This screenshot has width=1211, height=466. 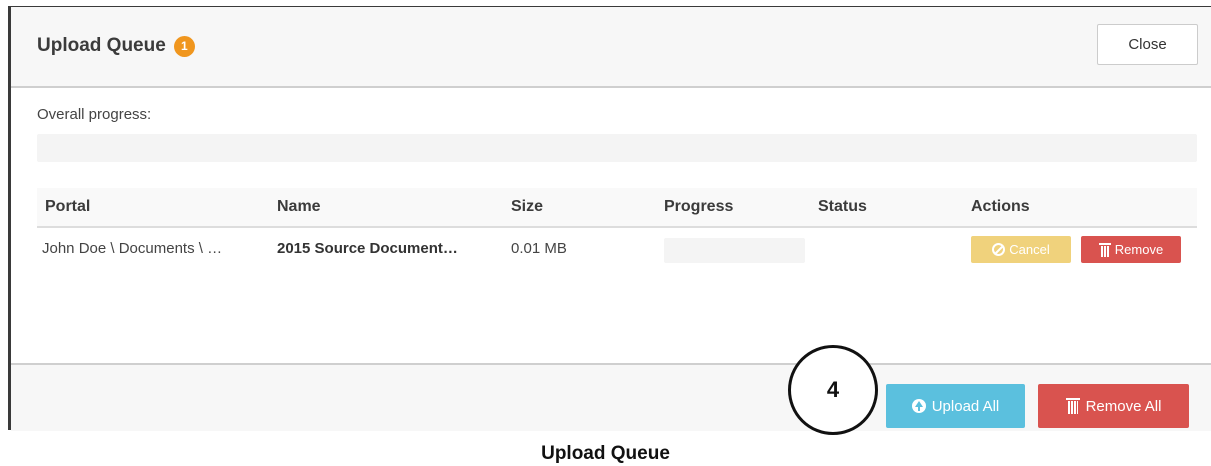 I want to click on dialog-title: Upload Queue 1, so click(x=116, y=46).